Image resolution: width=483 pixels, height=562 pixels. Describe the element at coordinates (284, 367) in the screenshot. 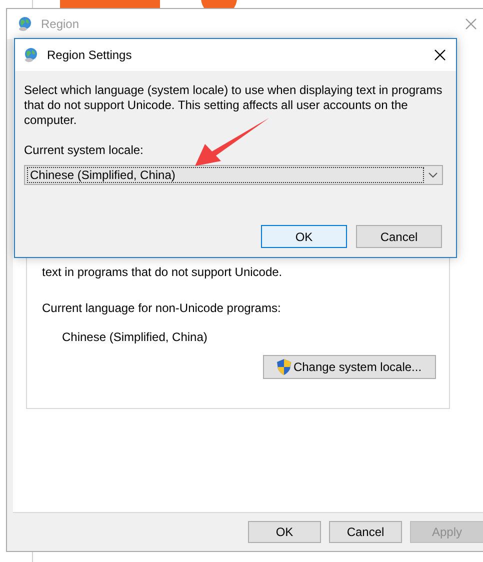

I see `shield-icon` at that location.